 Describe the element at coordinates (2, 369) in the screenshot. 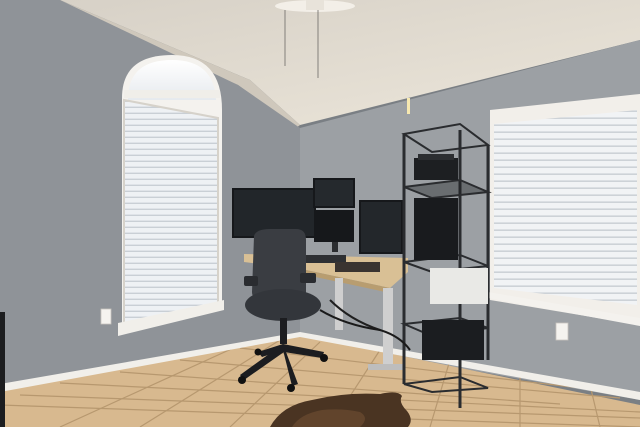

I see `side-cabinet` at that location.